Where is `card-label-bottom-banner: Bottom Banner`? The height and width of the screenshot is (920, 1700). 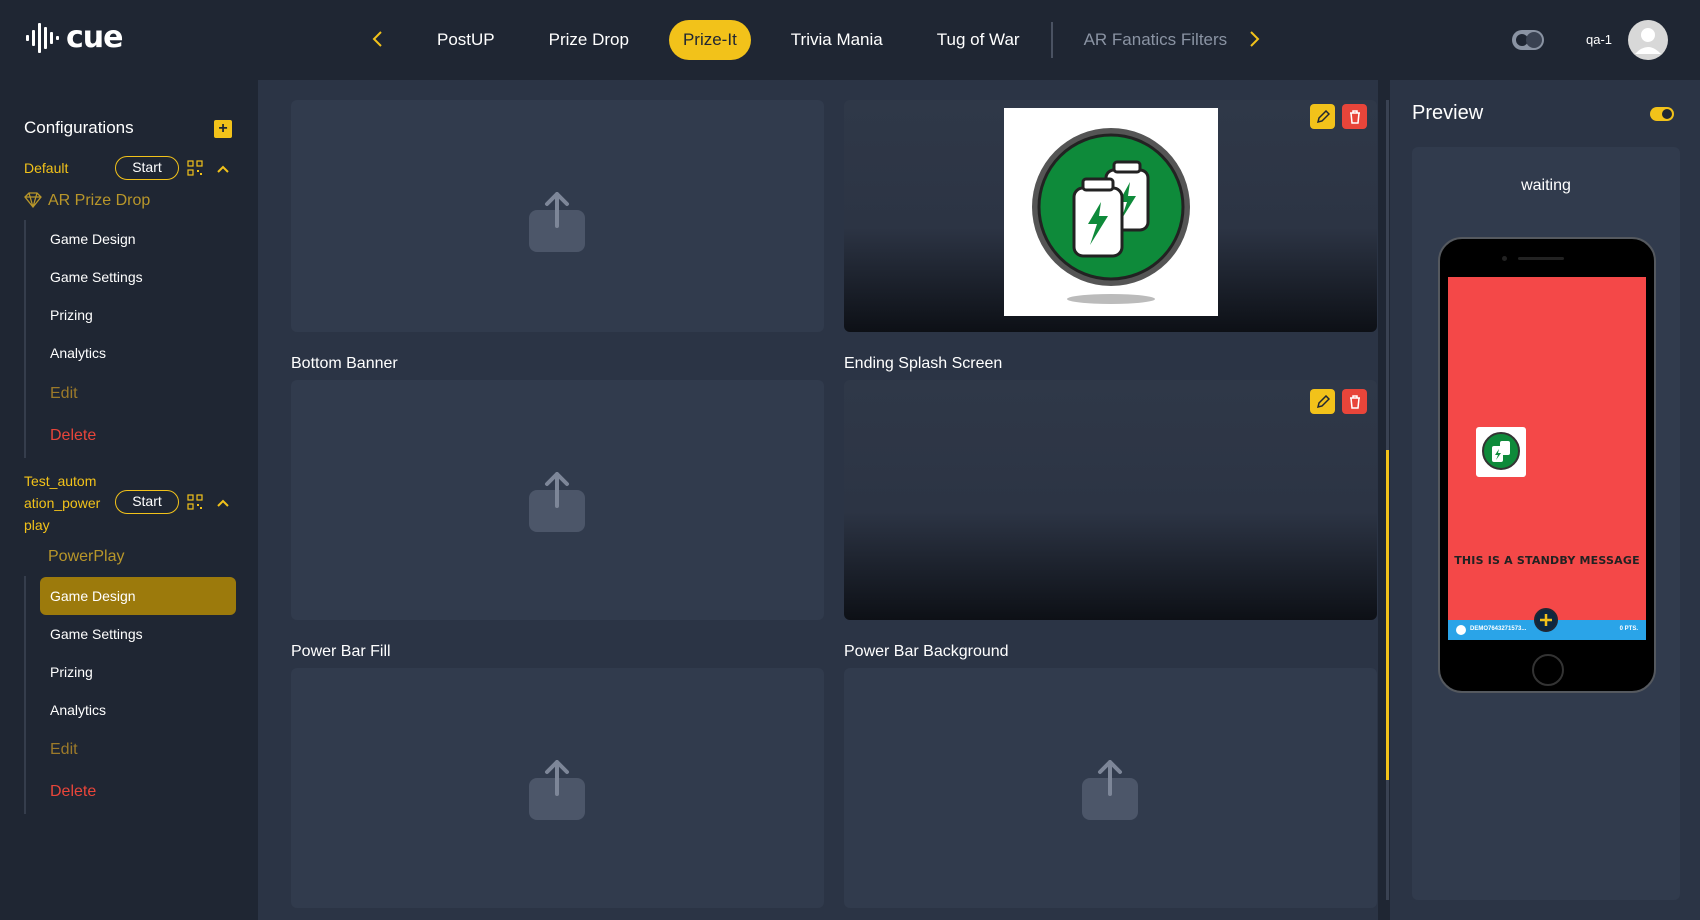 card-label-bottom-banner: Bottom Banner is located at coordinates (344, 363).